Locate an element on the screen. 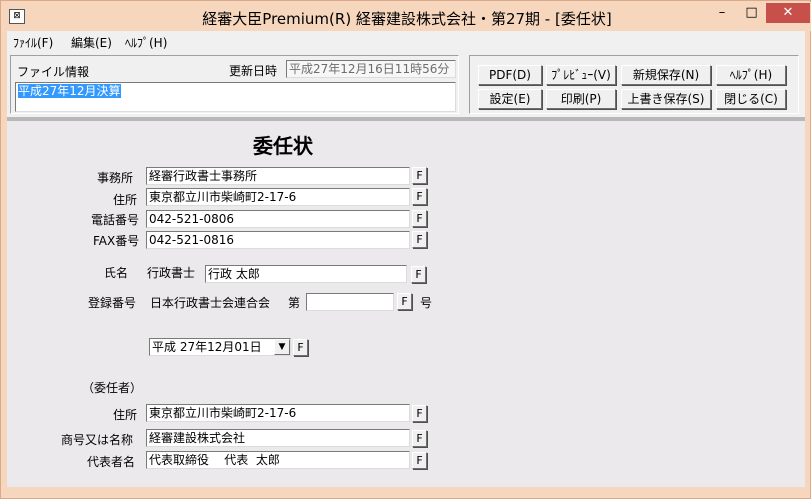 This screenshot has width=811, height=499. minimize-button: – is located at coordinates (722, 13).